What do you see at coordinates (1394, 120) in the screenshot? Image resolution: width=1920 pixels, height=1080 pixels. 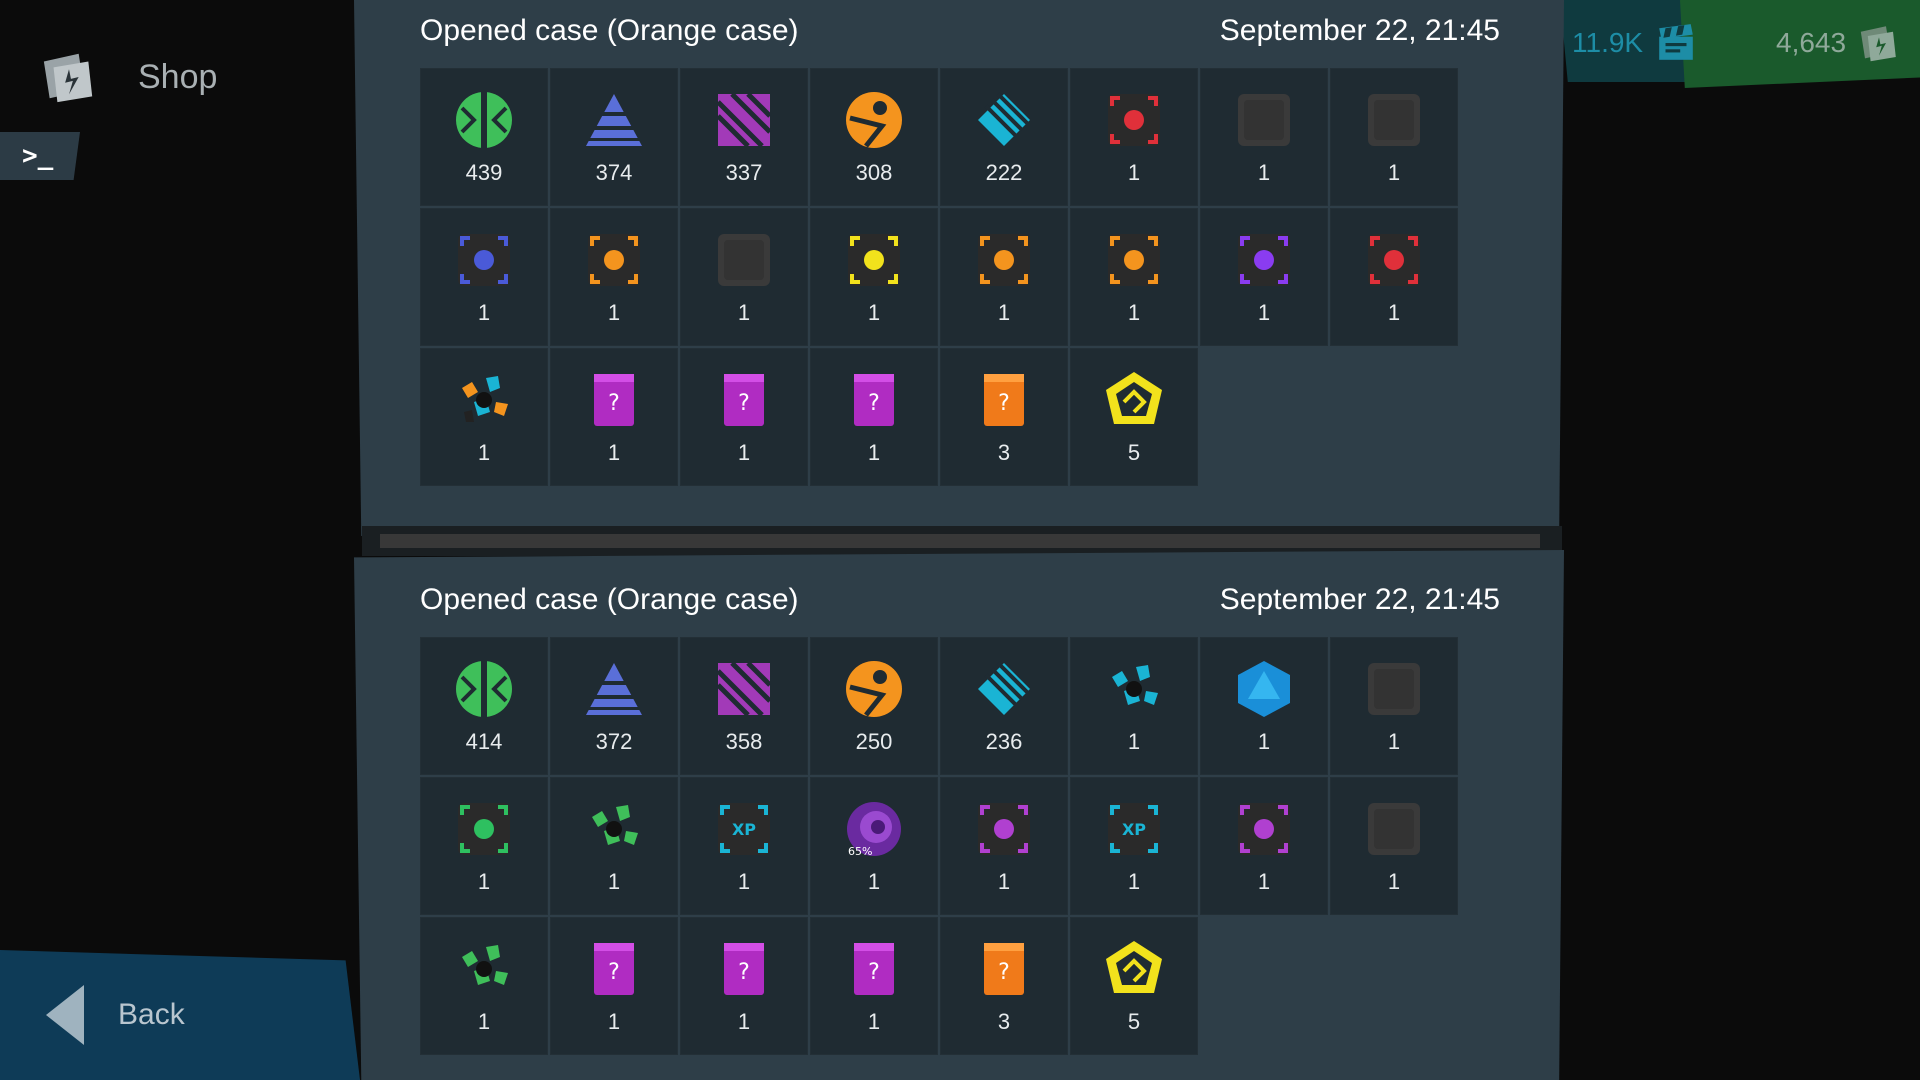 I see `empty-slot-icon` at bounding box center [1394, 120].